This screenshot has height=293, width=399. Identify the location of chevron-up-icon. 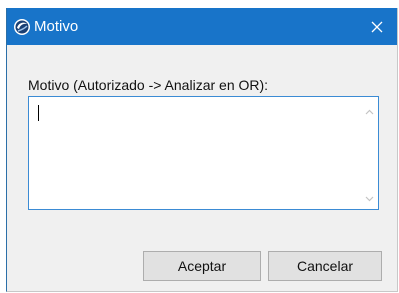
(369, 111).